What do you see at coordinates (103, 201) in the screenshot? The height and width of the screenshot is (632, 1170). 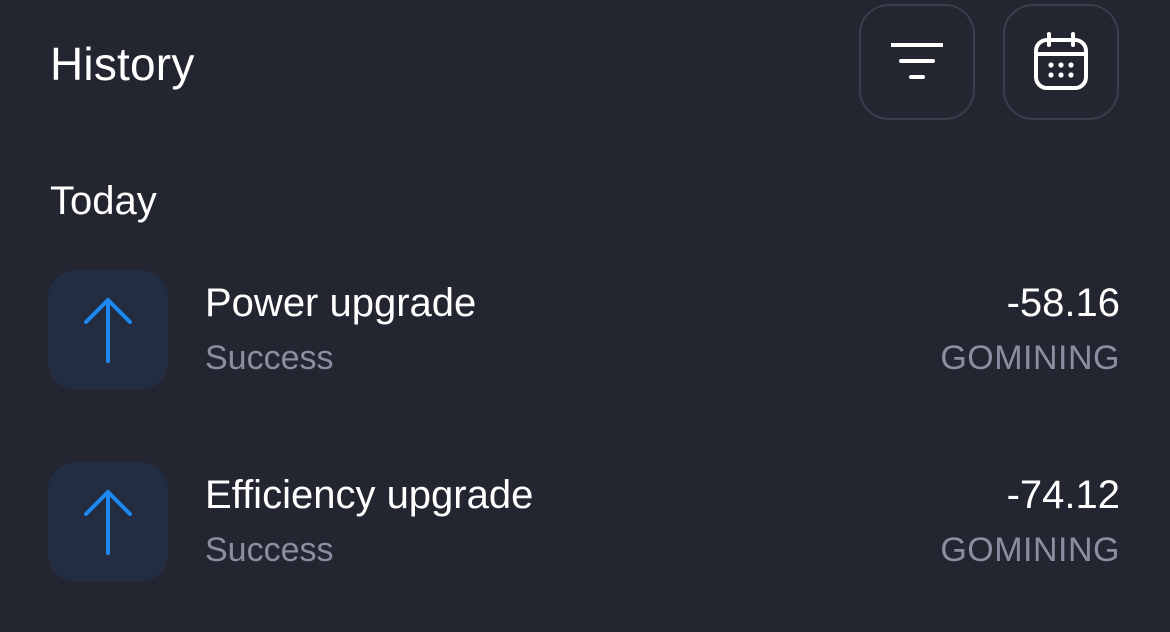 I see `section-label-today: Today` at bounding box center [103, 201].